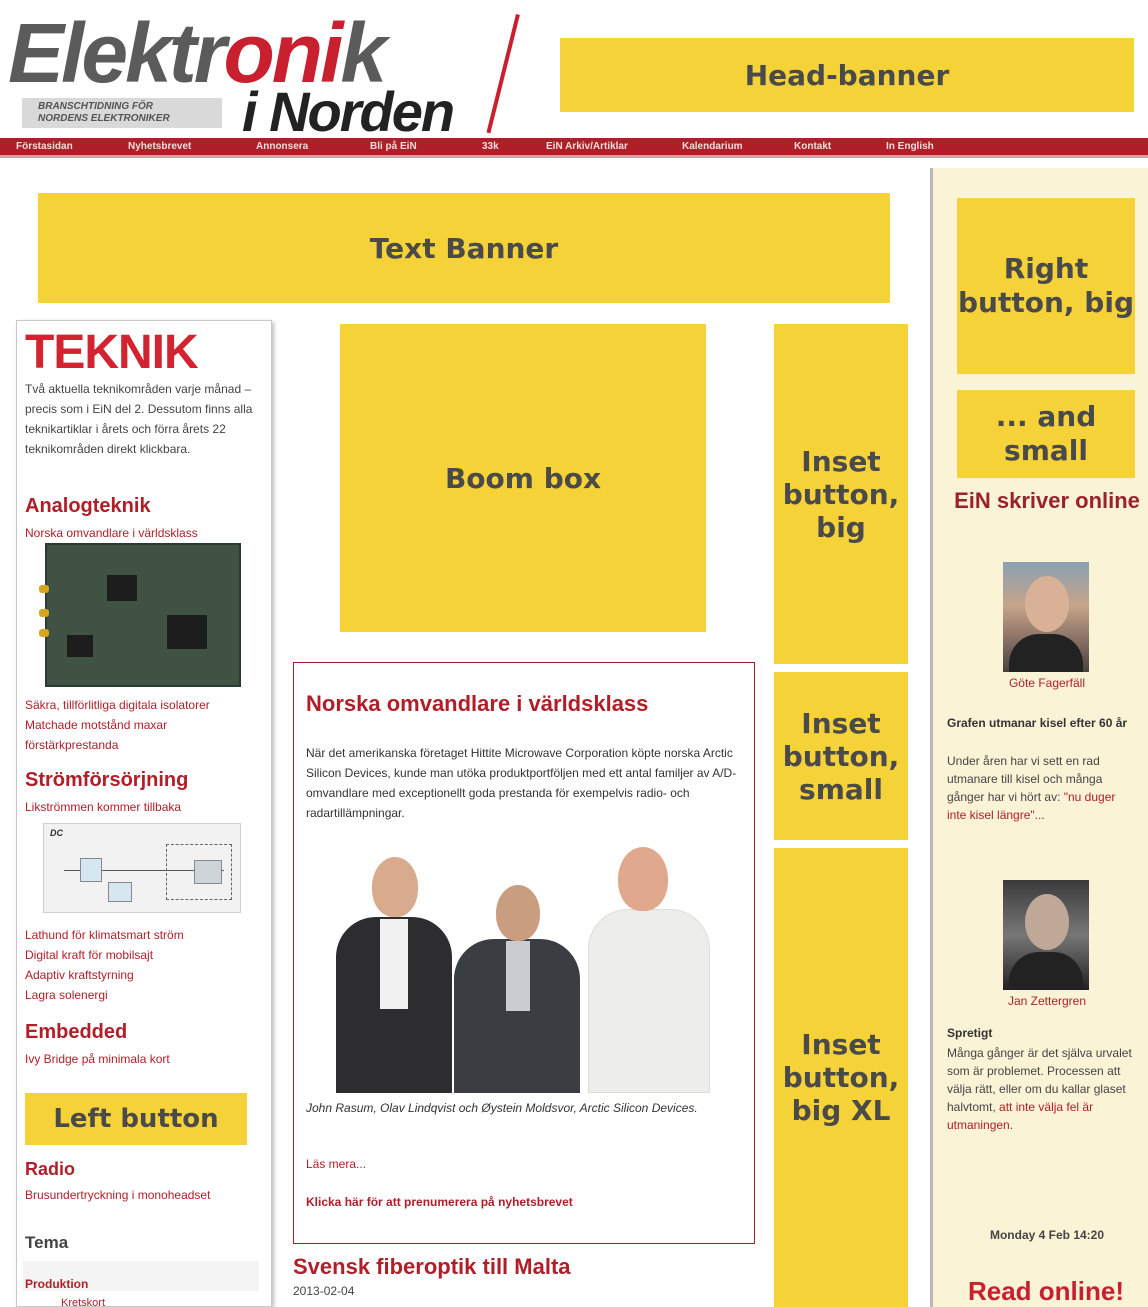 The width and height of the screenshot is (1148, 1307). Describe the element at coordinates (106, 780) in the screenshot. I see `category-stromforsorjning: Strömförsörjning` at that location.